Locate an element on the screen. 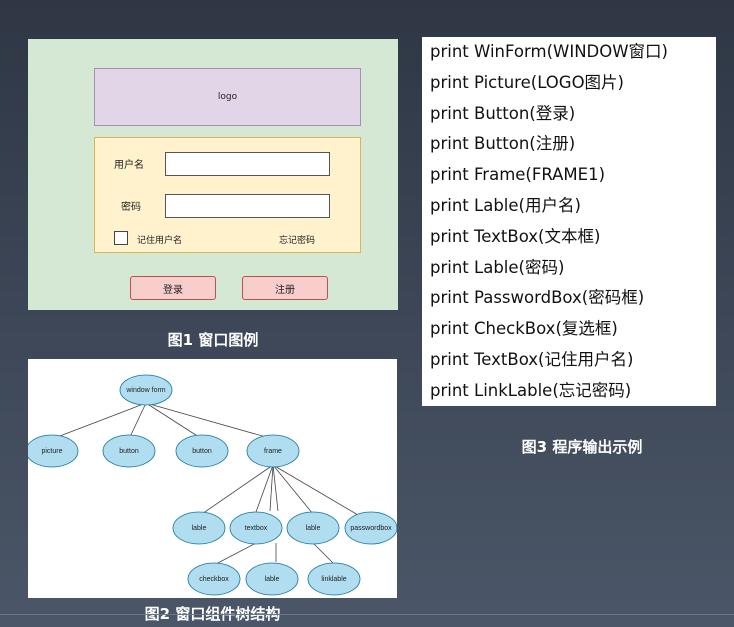  label-lable-2: lable is located at coordinates (313, 528).